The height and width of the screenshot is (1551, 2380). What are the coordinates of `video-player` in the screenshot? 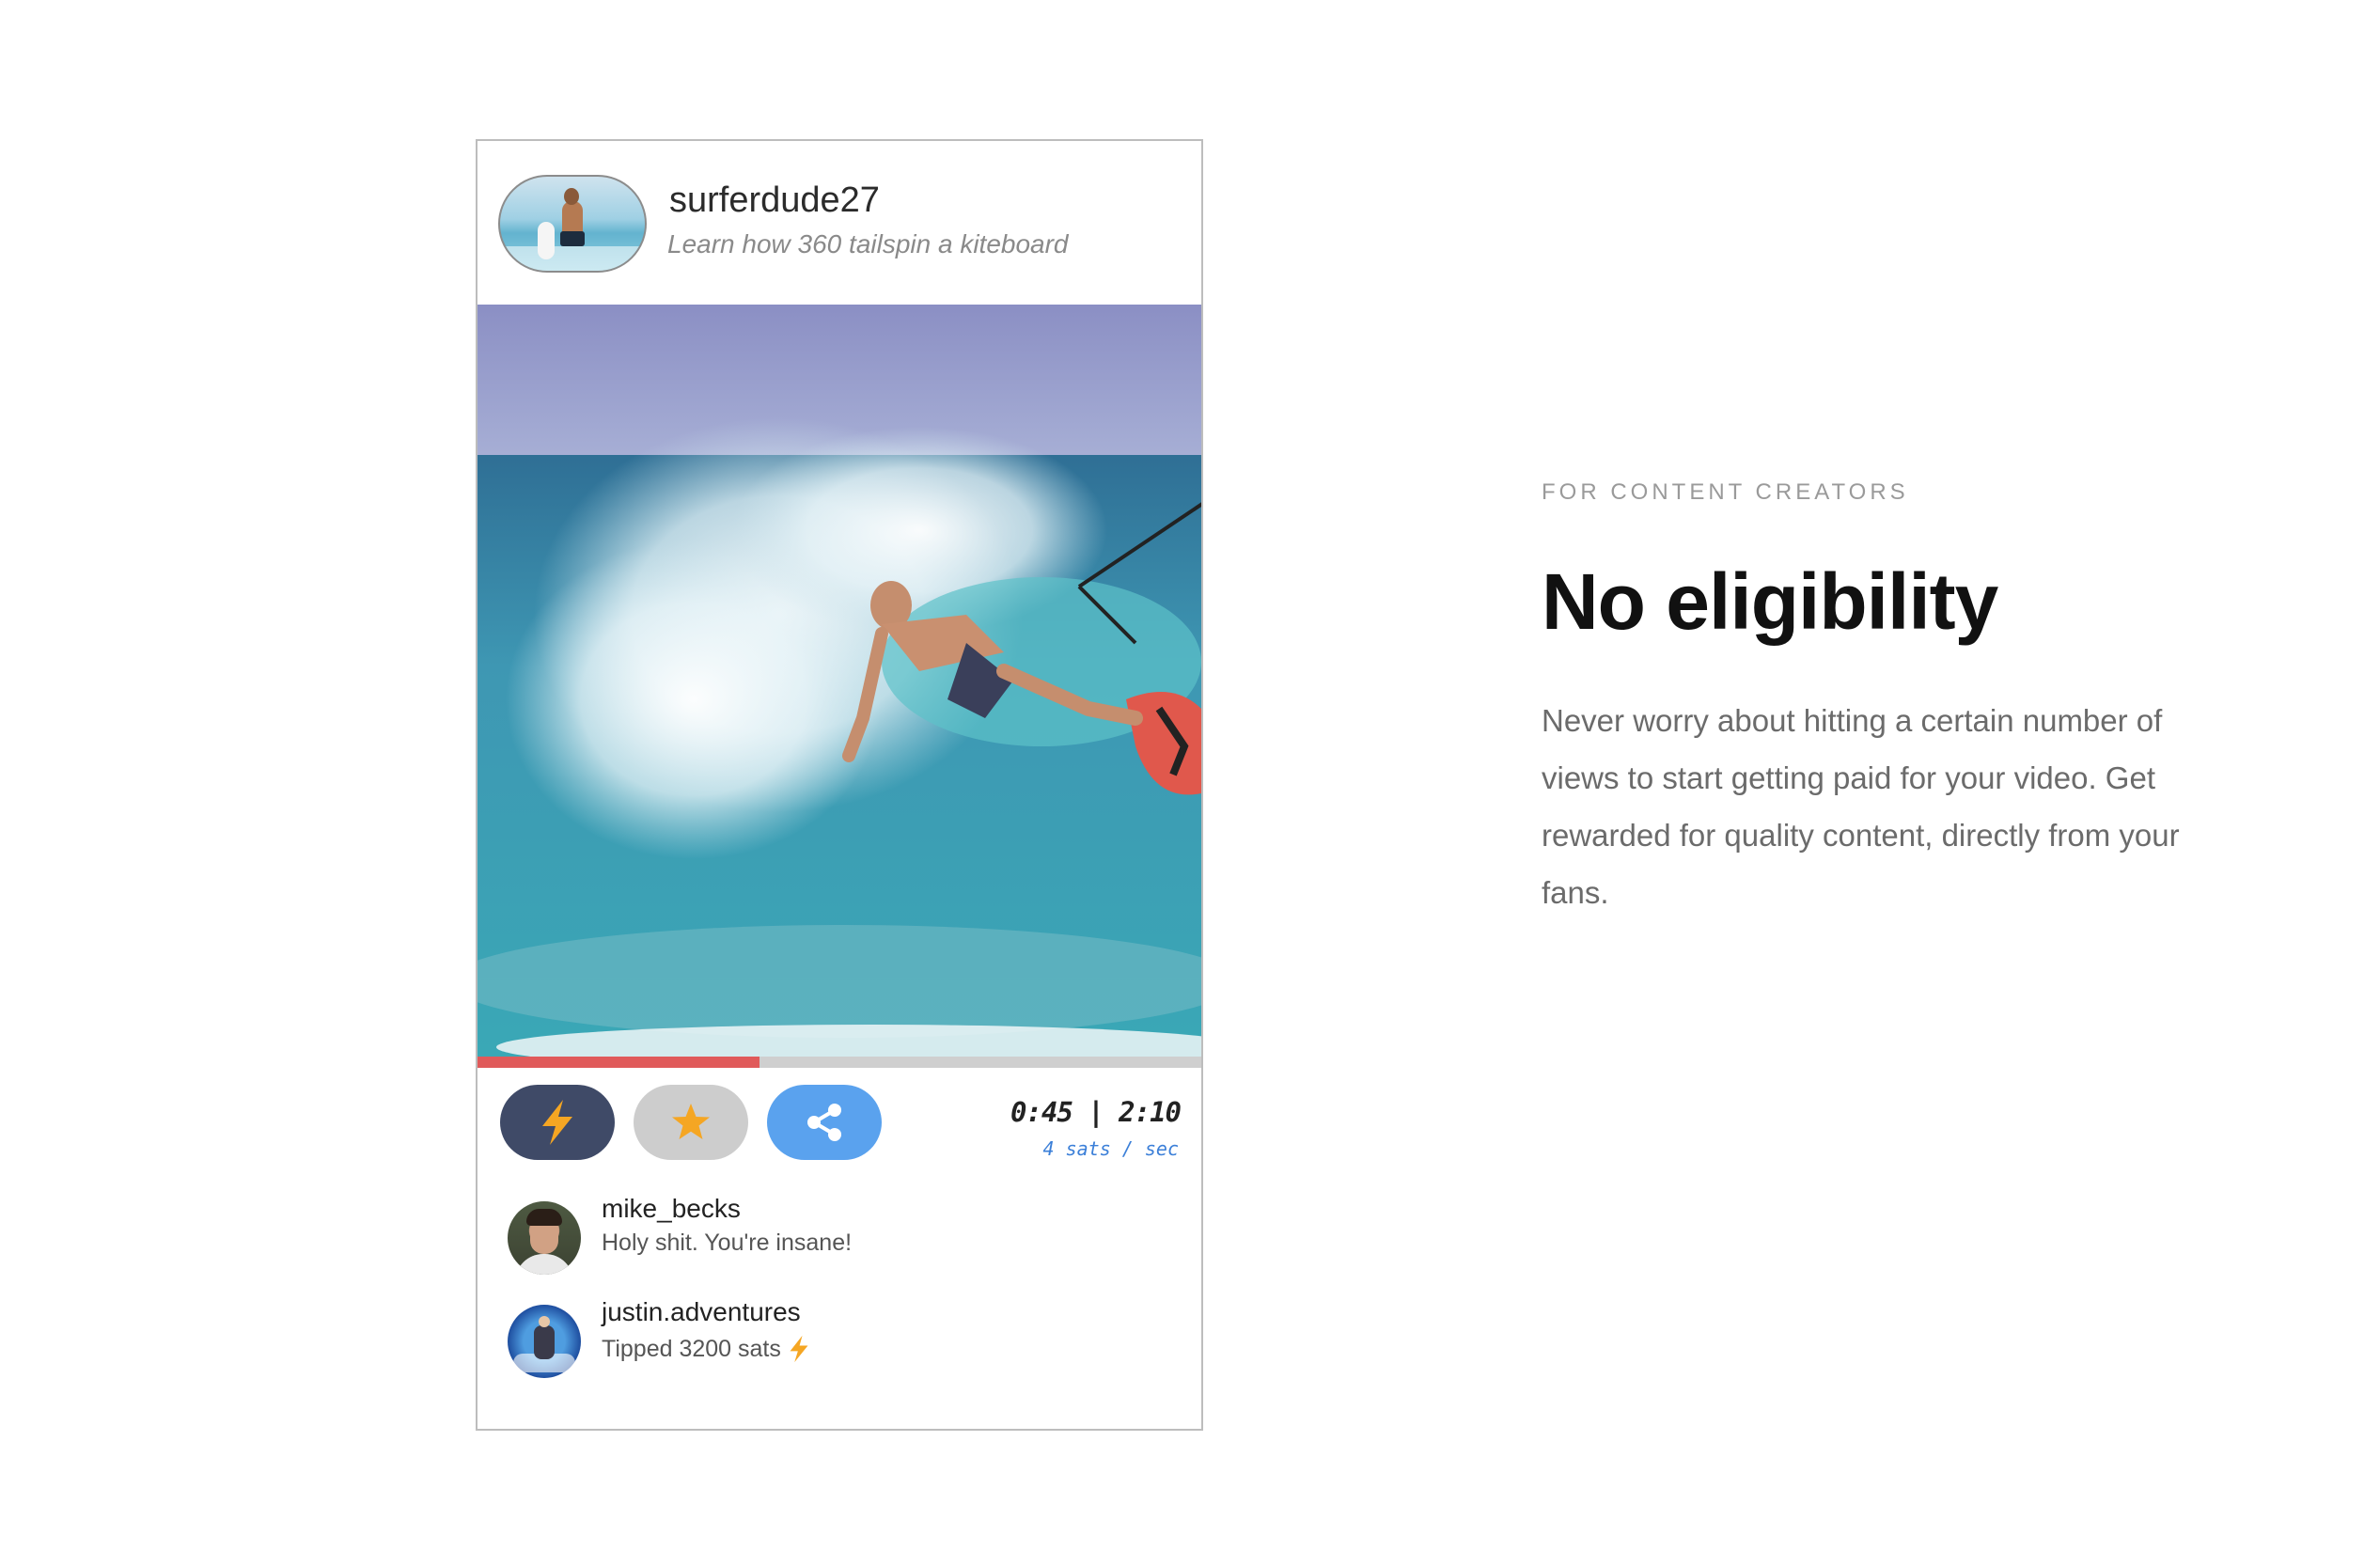 It's located at (839, 681).